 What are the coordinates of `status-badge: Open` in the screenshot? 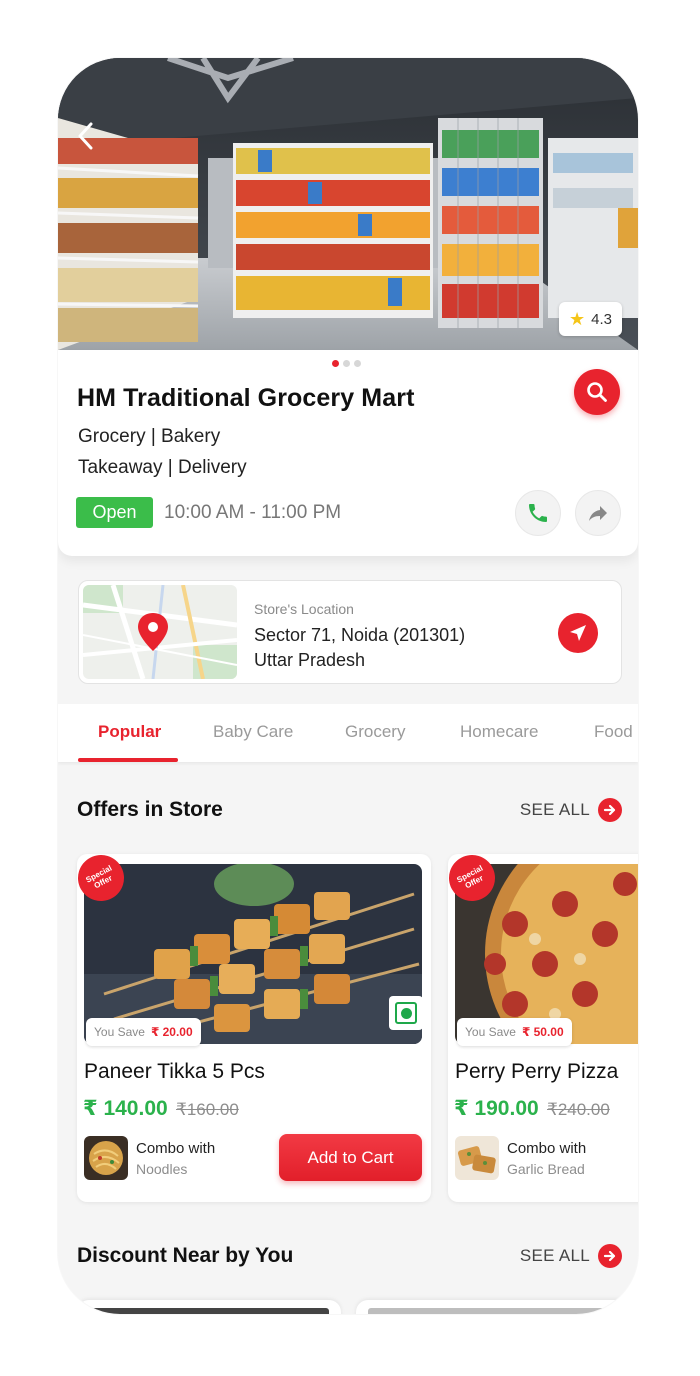 It's located at (114, 512).